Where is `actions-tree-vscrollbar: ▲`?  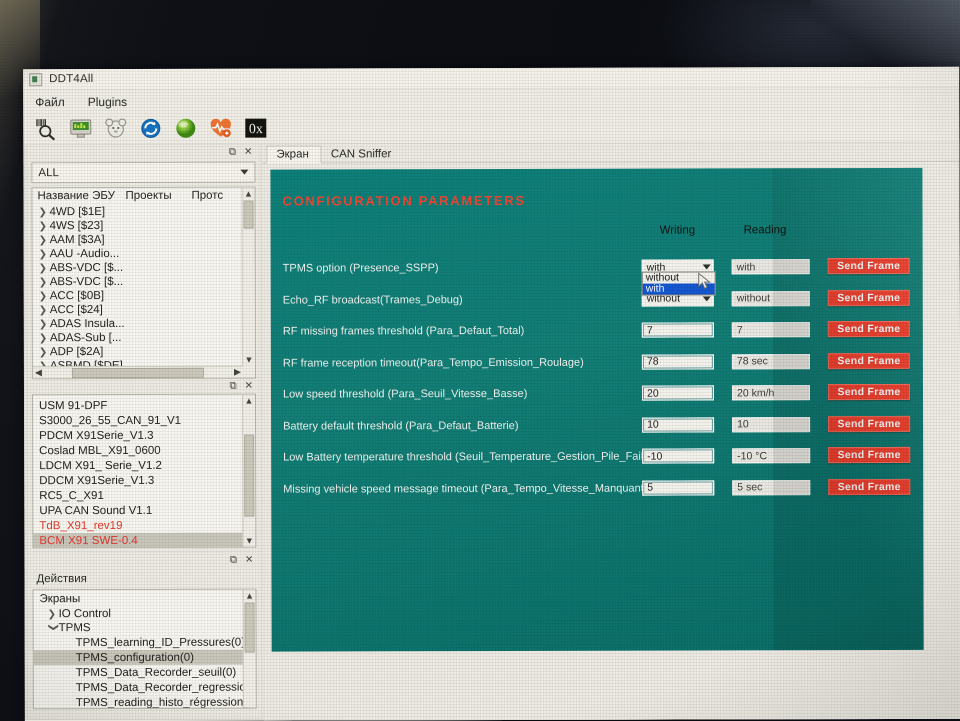 actions-tree-vscrollbar: ▲ is located at coordinates (249, 648).